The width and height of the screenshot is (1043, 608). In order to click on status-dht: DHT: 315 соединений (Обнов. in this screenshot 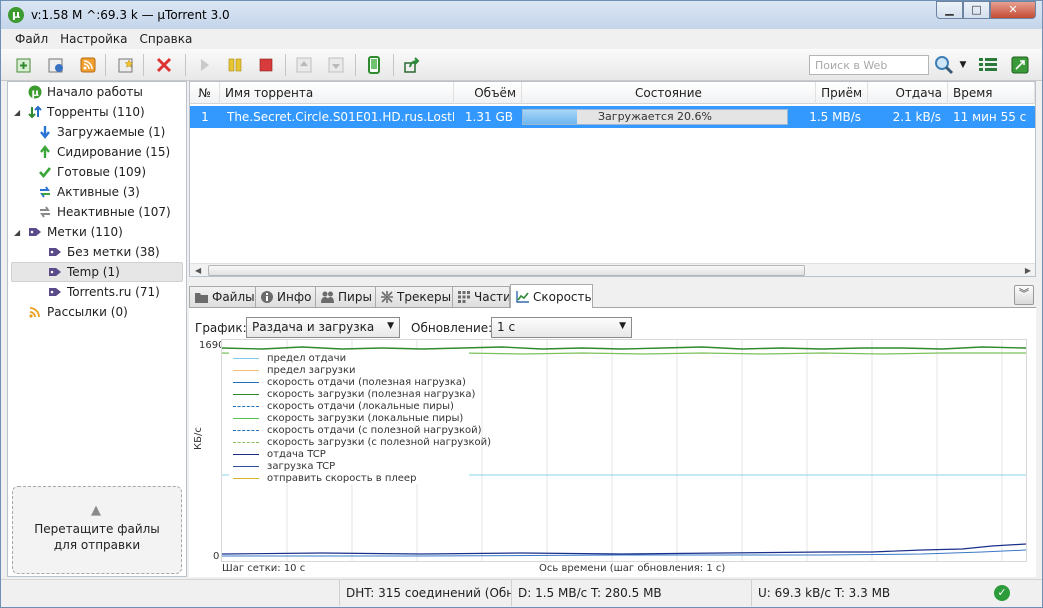, I will do `click(425, 593)`.